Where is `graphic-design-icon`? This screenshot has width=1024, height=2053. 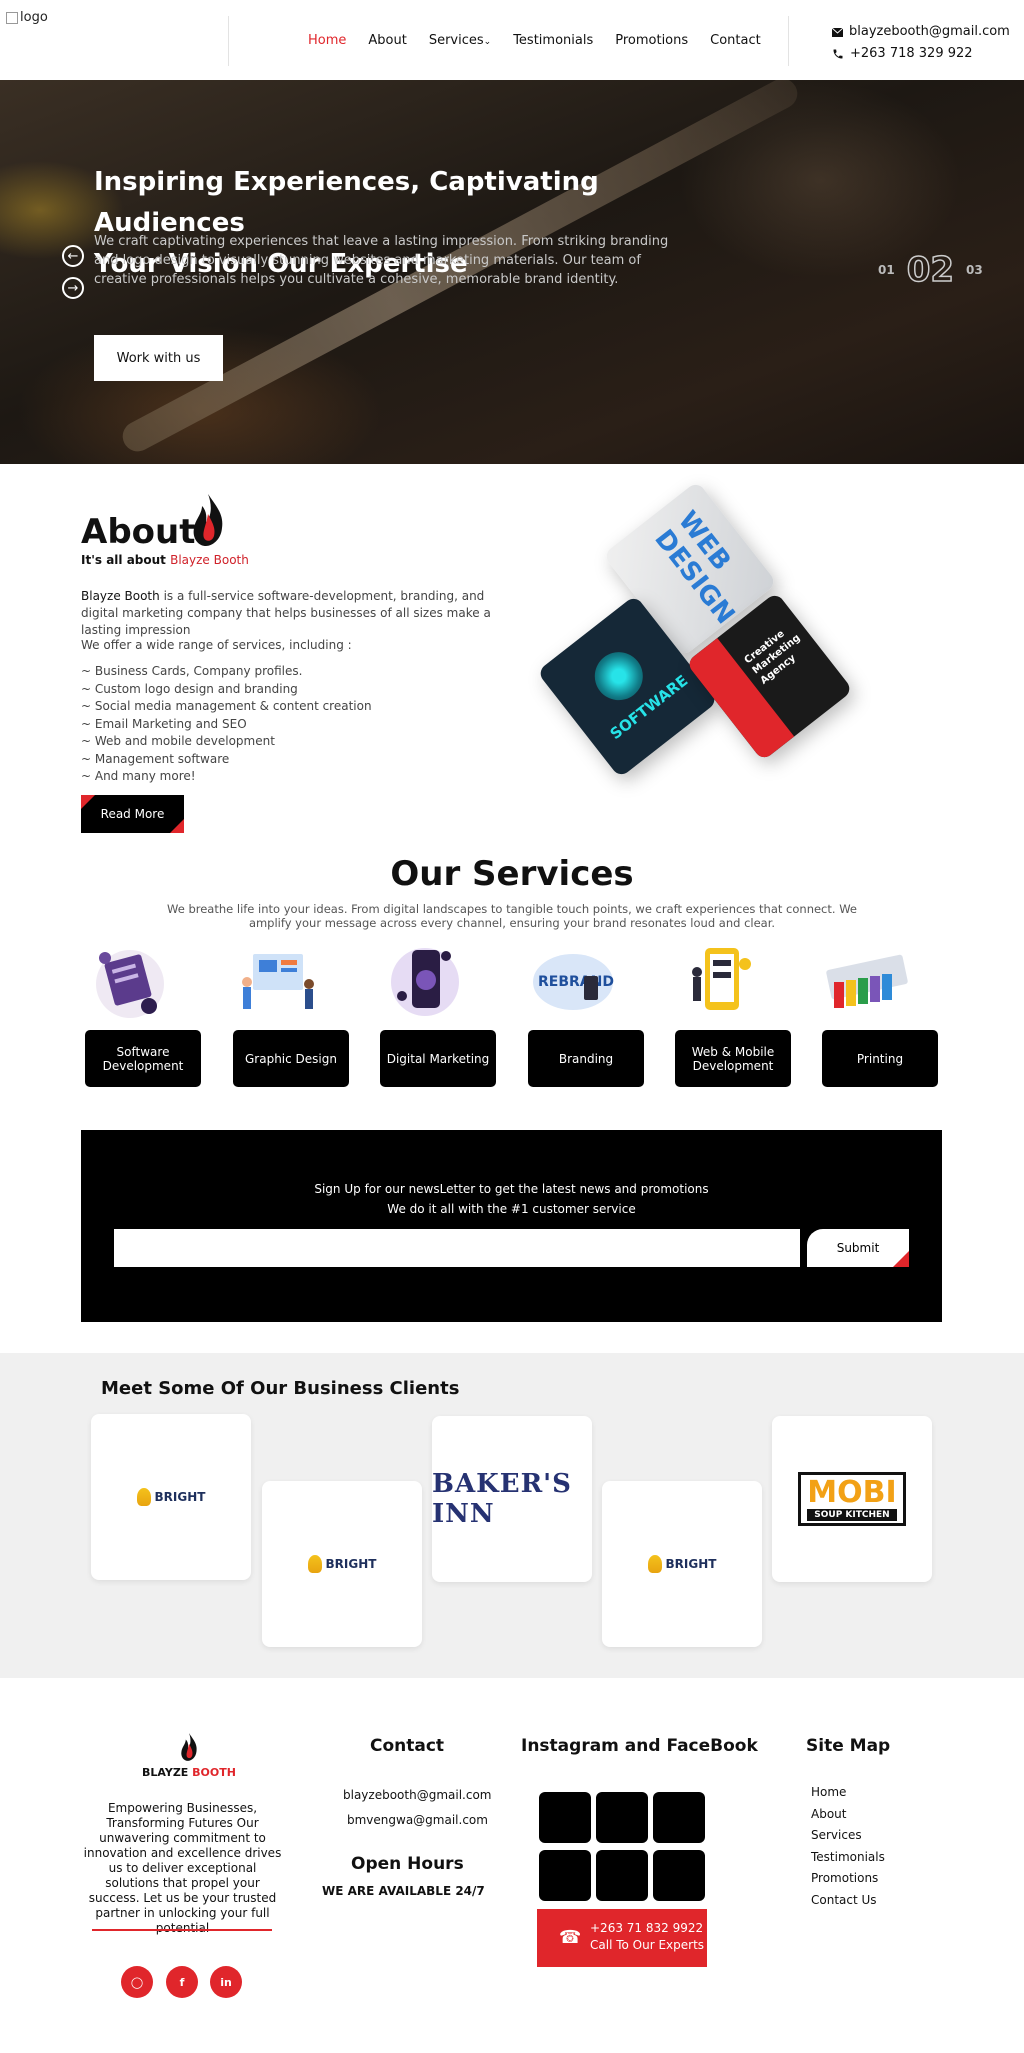
graphic-design-icon is located at coordinates (278, 981).